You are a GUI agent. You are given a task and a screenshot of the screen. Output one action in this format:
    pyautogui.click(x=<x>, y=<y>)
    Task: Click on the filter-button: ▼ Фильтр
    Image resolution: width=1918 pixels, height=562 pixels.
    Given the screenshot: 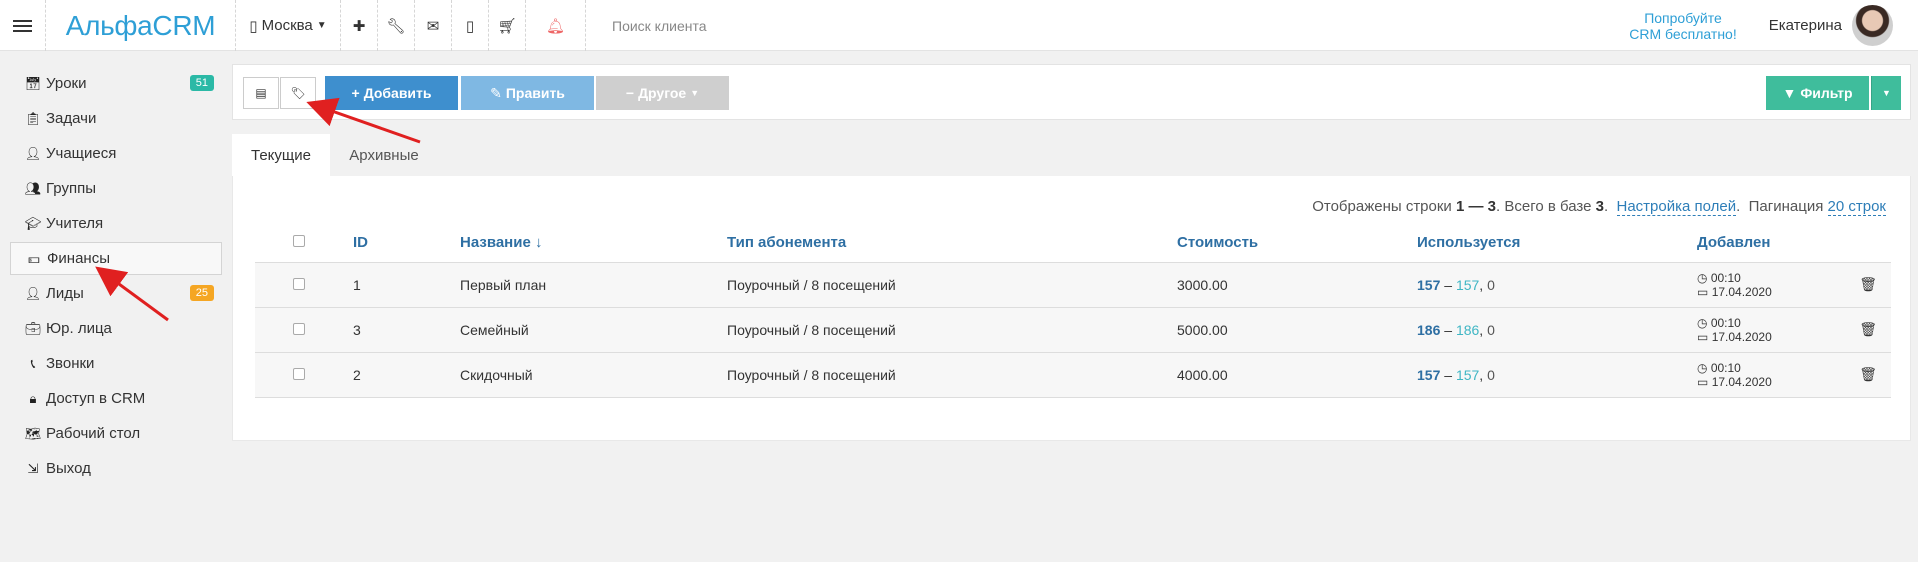 What is the action you would take?
    pyautogui.click(x=1817, y=93)
    